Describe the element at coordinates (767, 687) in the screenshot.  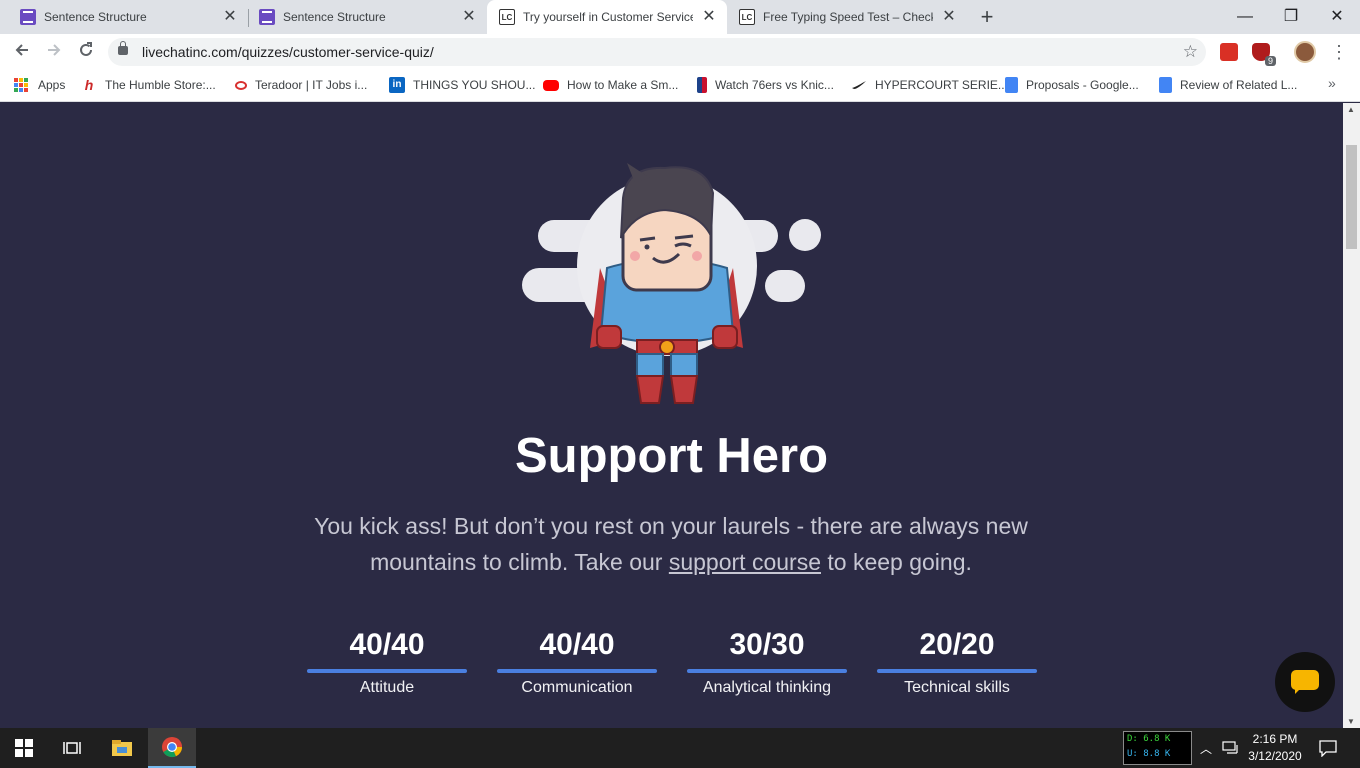
I see `score-label: Analytical thinking` at that location.